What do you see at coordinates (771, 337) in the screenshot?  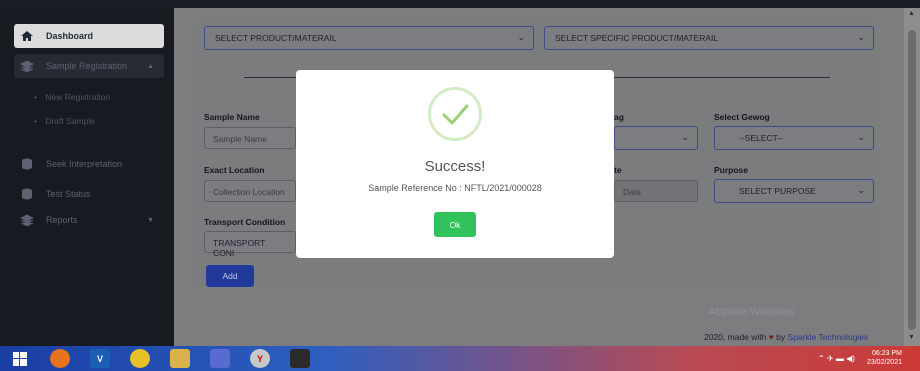 I see `heart-icon: ♥` at bounding box center [771, 337].